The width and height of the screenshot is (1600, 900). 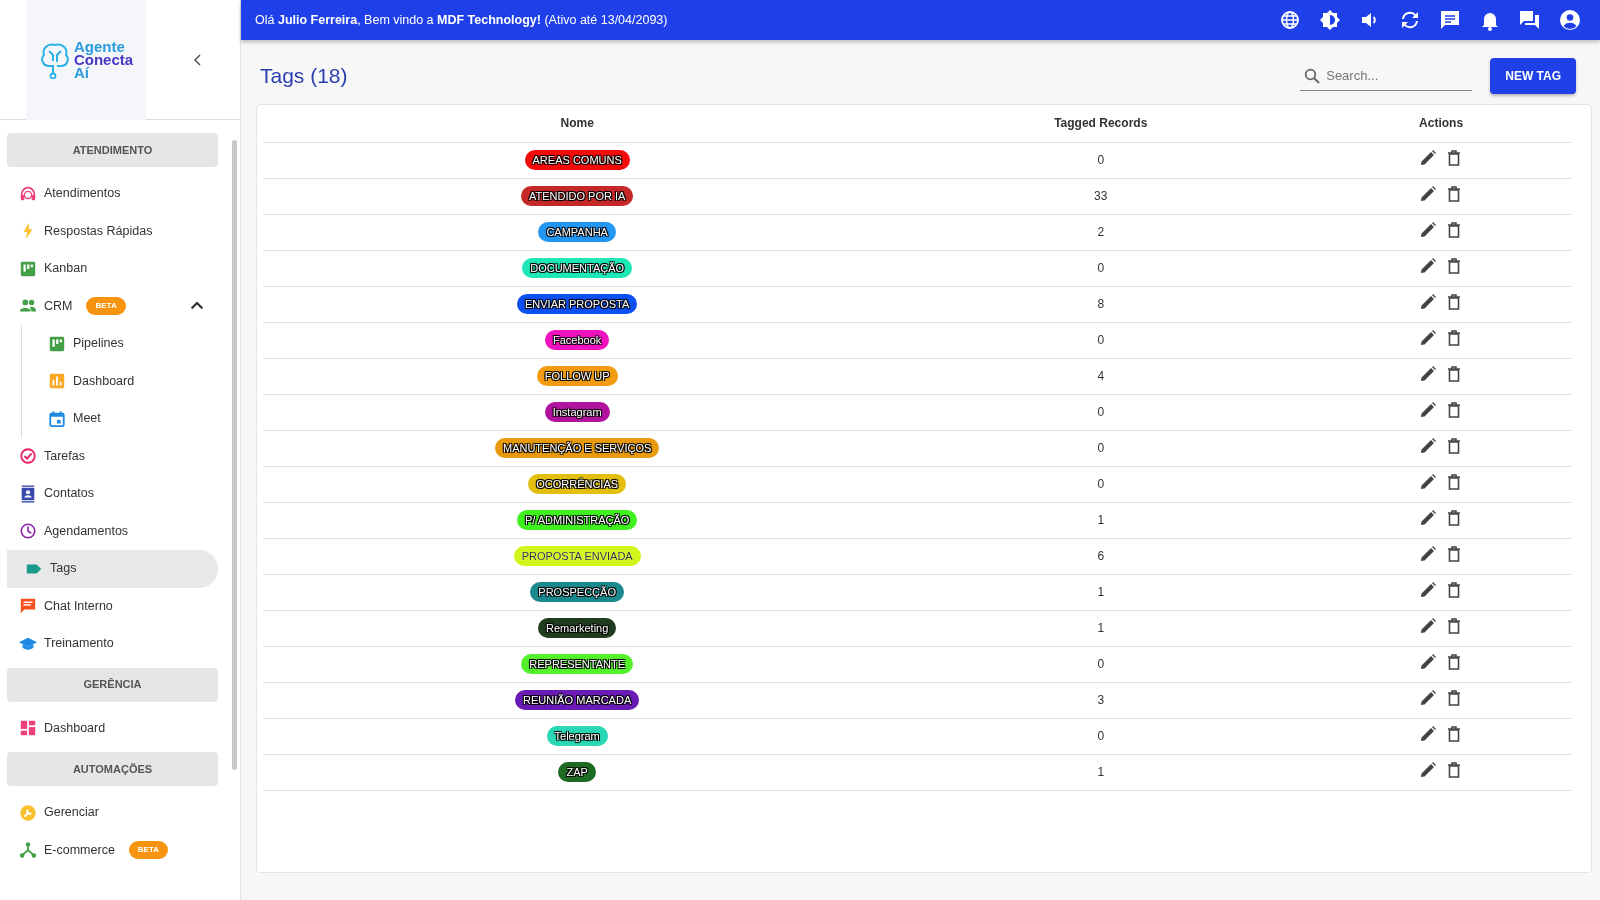 What do you see at coordinates (28, 456) in the screenshot?
I see `check-circle-icon` at bounding box center [28, 456].